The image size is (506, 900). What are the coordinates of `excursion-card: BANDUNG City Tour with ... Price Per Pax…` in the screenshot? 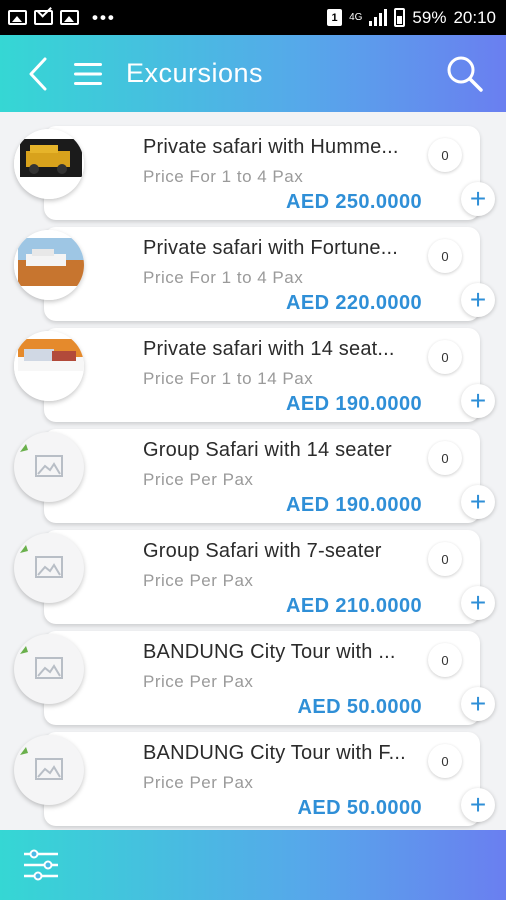 It's located at (262, 678).